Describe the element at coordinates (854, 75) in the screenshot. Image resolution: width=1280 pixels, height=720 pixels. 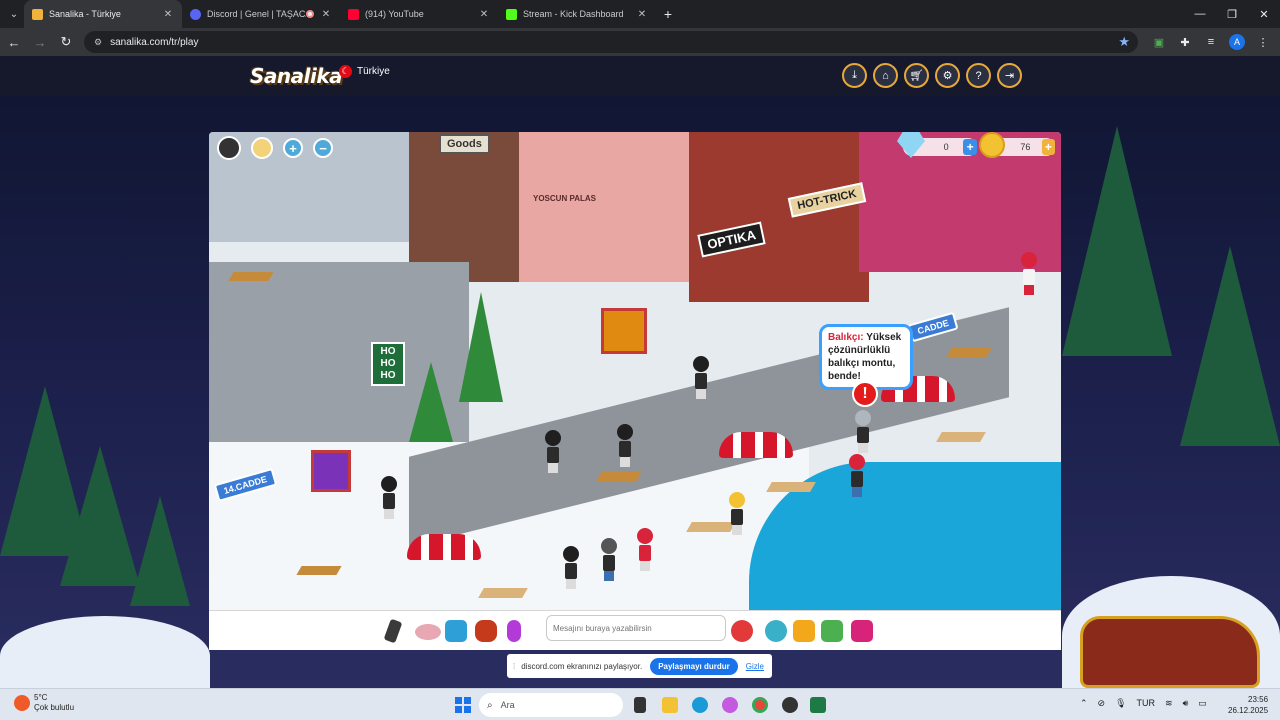
I see `download-icon: ⤓` at that location.